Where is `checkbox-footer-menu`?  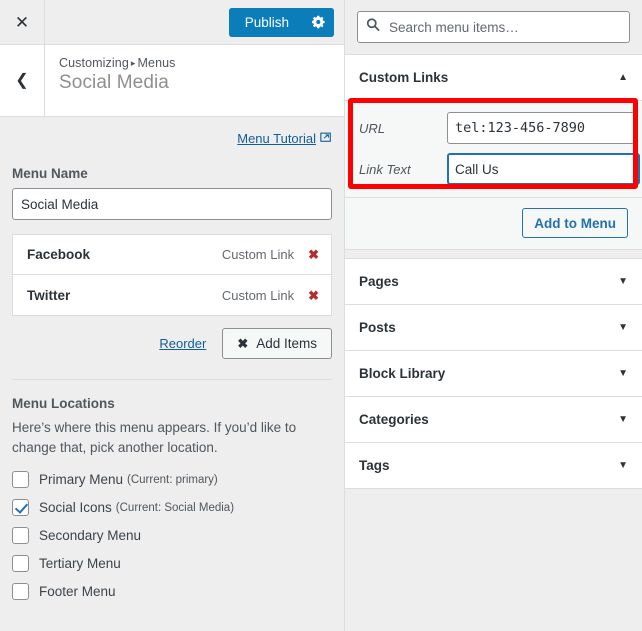 checkbox-footer-menu is located at coordinates (20, 592).